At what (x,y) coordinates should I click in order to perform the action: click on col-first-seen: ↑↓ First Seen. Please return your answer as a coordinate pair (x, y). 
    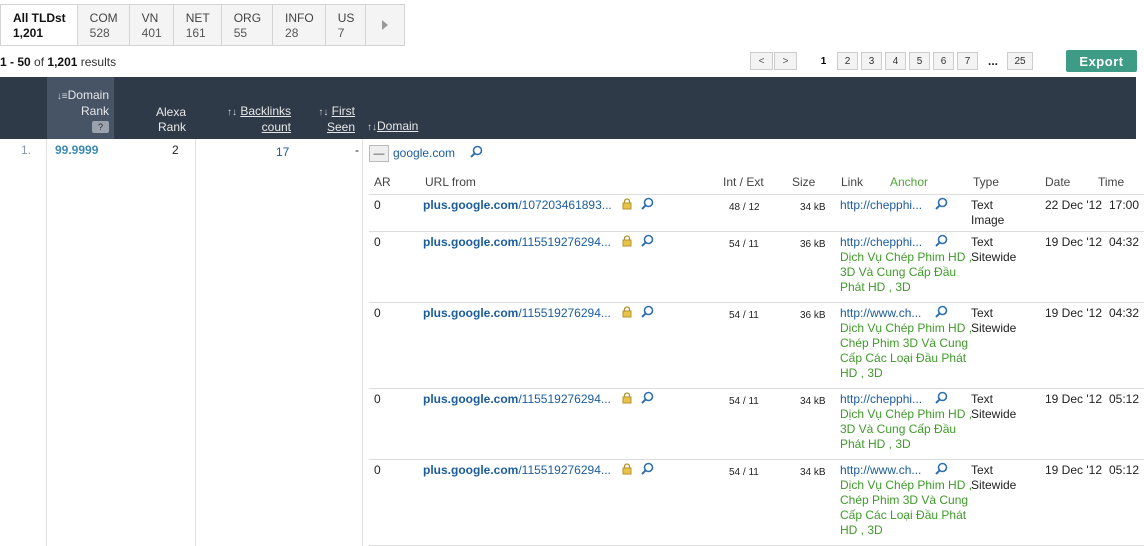
    Looking at the image, I should click on (333, 119).